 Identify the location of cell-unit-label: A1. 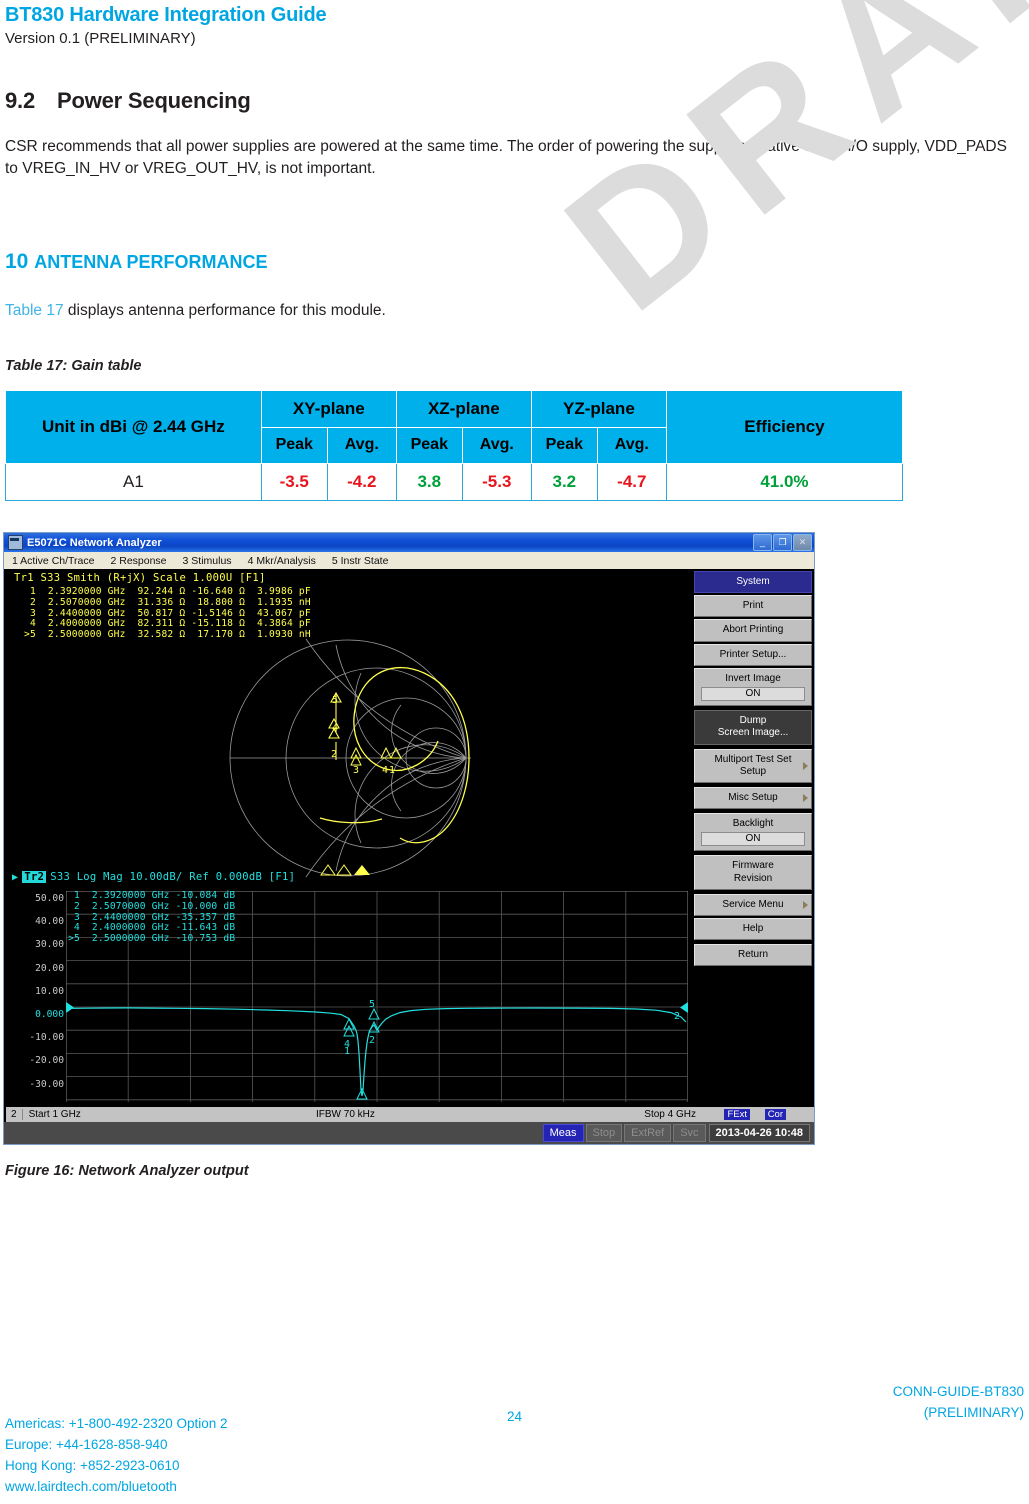
(133, 482).